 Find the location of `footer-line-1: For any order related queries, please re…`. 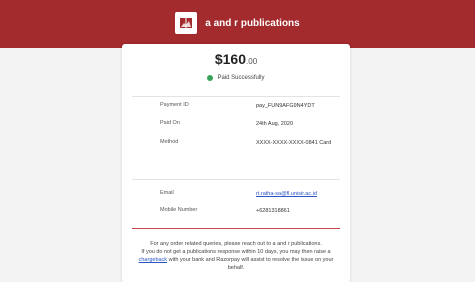

footer-line-1: For any order related queries, please re… is located at coordinates (236, 244).